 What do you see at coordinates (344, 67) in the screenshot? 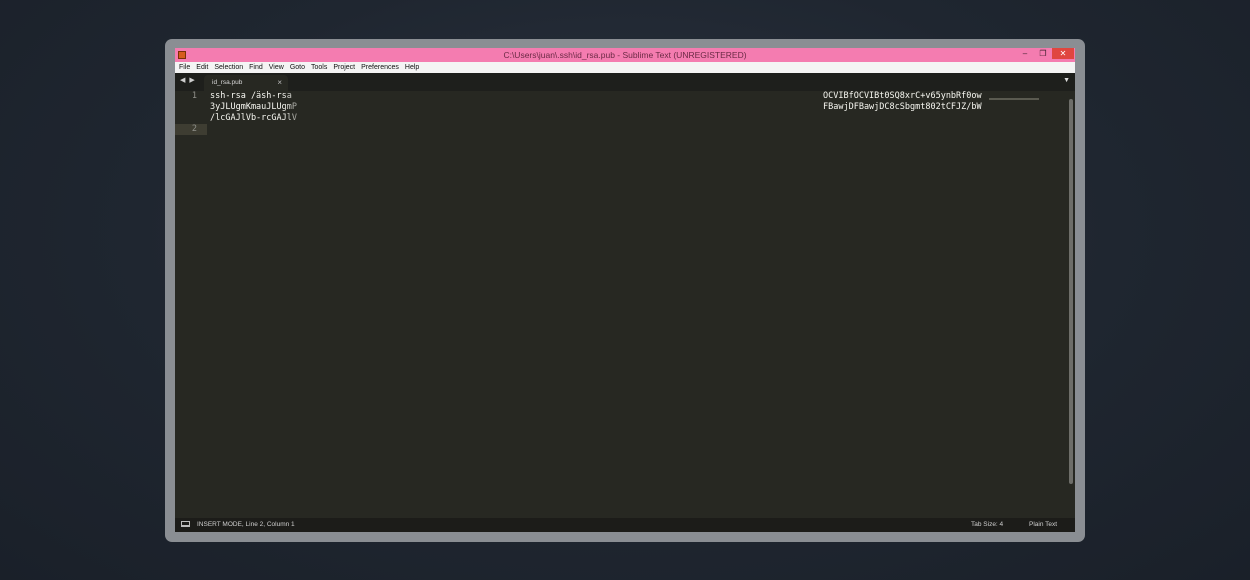
I see `menu-project: Project` at bounding box center [344, 67].